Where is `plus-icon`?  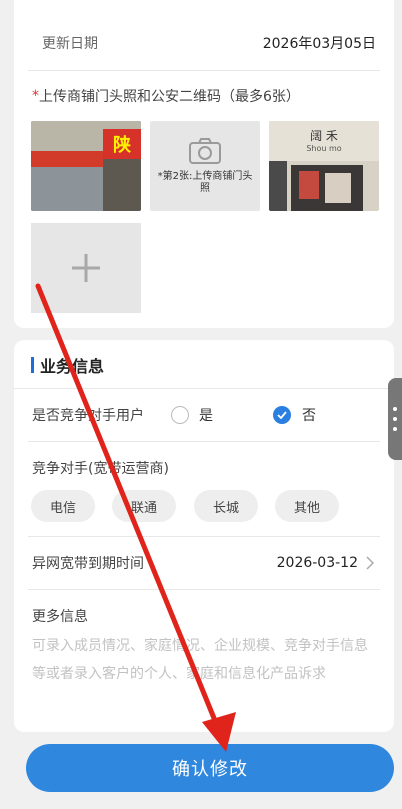
plus-icon is located at coordinates (86, 268).